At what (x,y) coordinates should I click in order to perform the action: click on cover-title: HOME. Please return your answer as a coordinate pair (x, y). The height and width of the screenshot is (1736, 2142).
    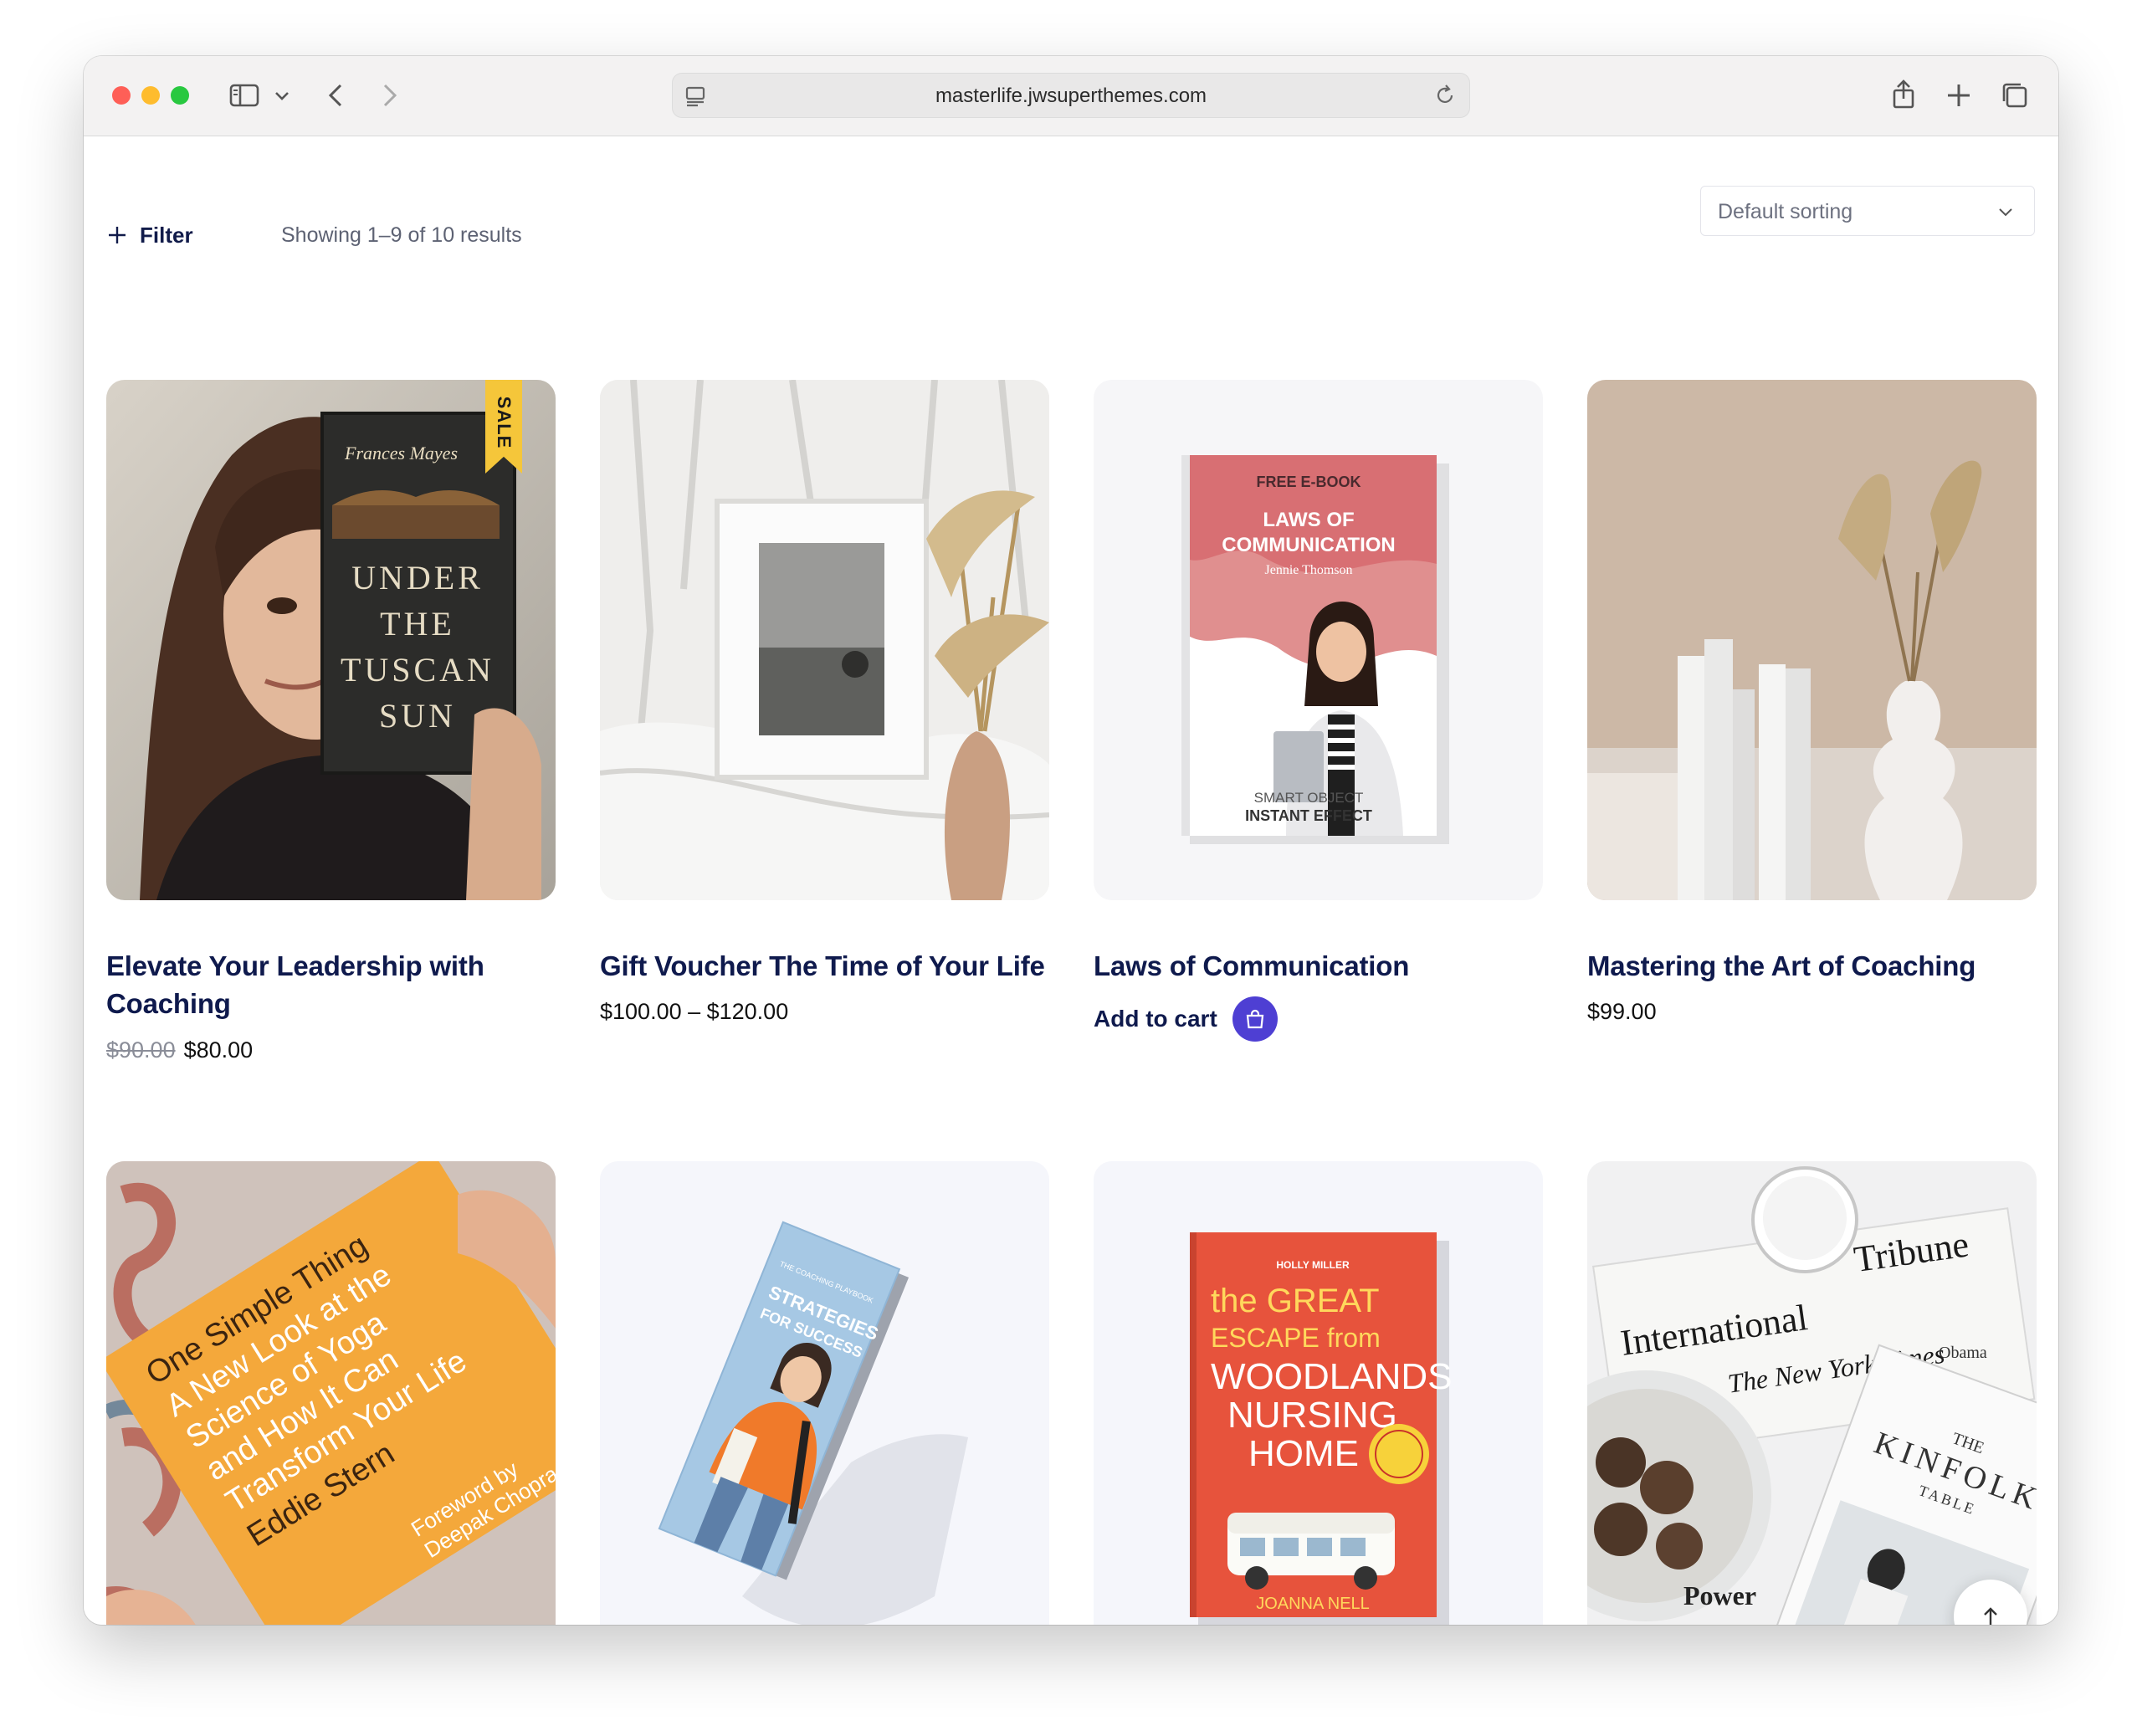
    Looking at the image, I should click on (1303, 1453).